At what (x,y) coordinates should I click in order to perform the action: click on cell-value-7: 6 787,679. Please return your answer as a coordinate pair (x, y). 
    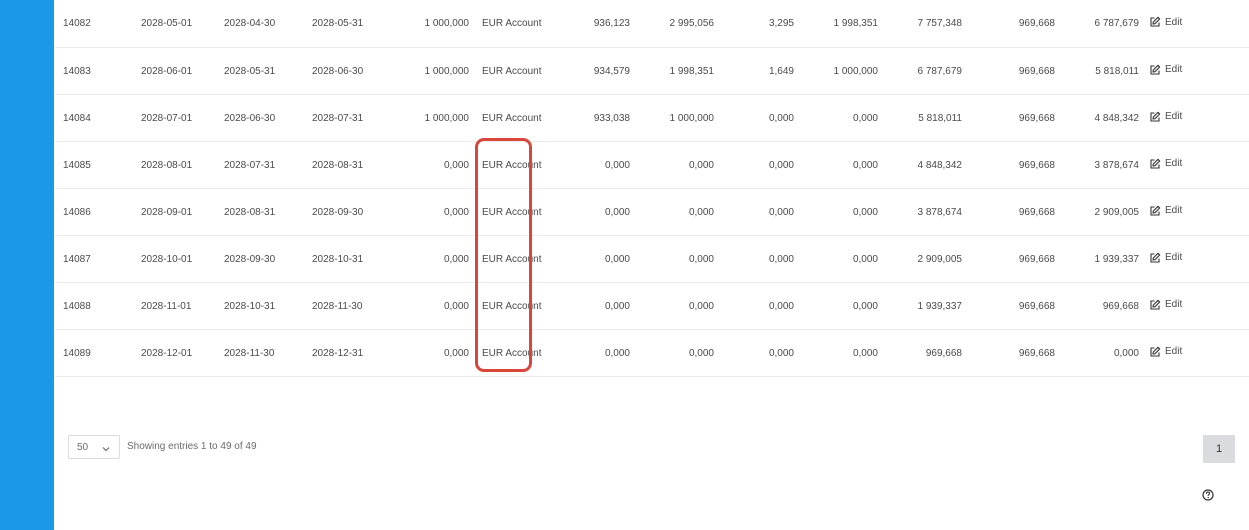
    Looking at the image, I should click on (1097, 24).